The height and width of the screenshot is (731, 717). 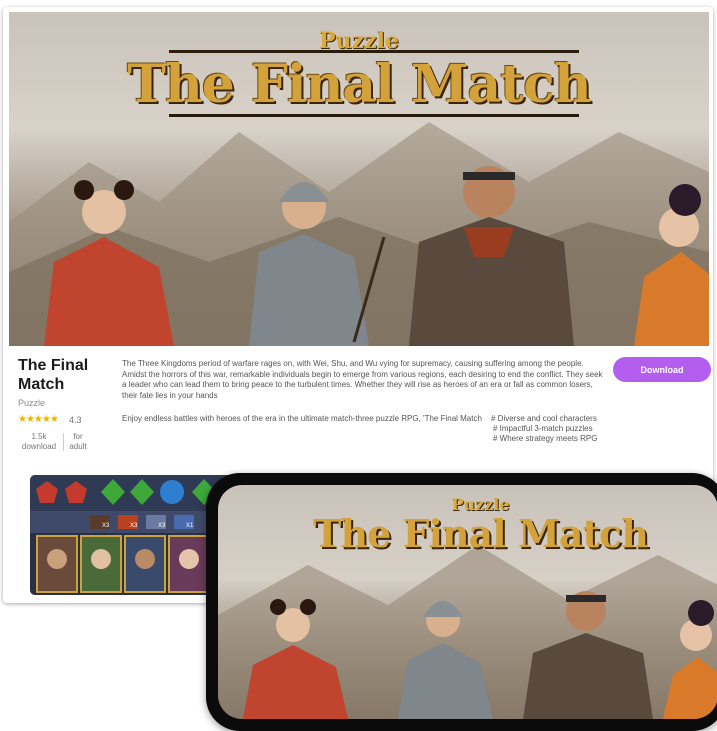 What do you see at coordinates (53, 375) in the screenshot?
I see `app-name: The Final Match` at bounding box center [53, 375].